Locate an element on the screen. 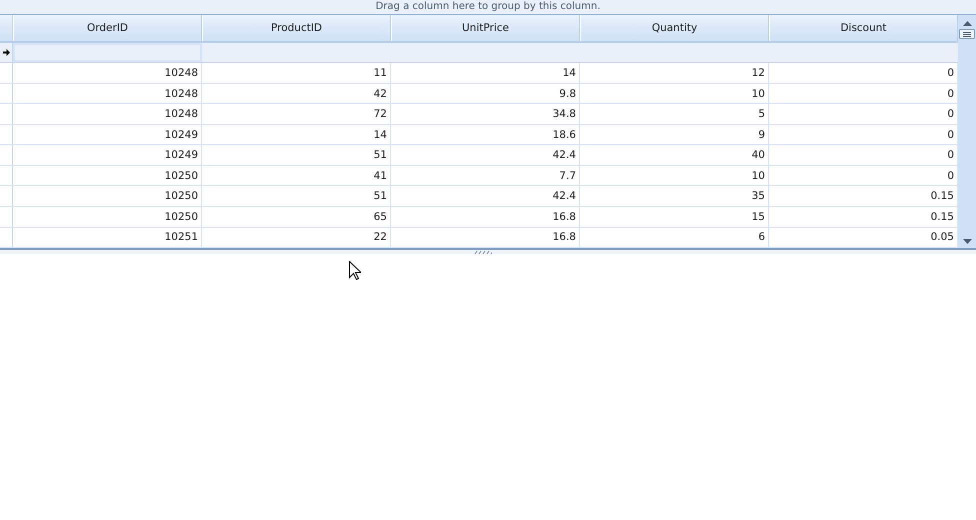 This screenshot has height=520, width=976. scroll-thumb is located at coordinates (967, 34).